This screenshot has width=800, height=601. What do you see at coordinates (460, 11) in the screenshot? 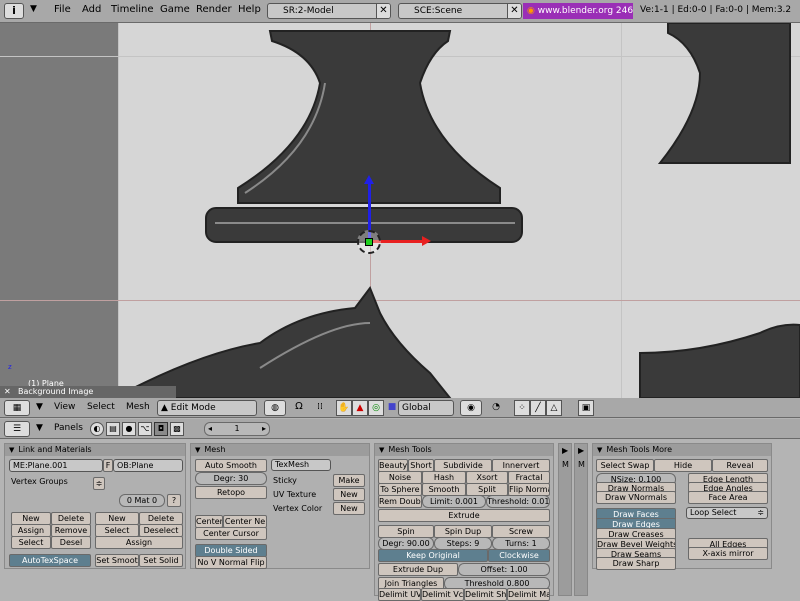
I see `scene-selector: SCE:Scene ✕` at bounding box center [460, 11].